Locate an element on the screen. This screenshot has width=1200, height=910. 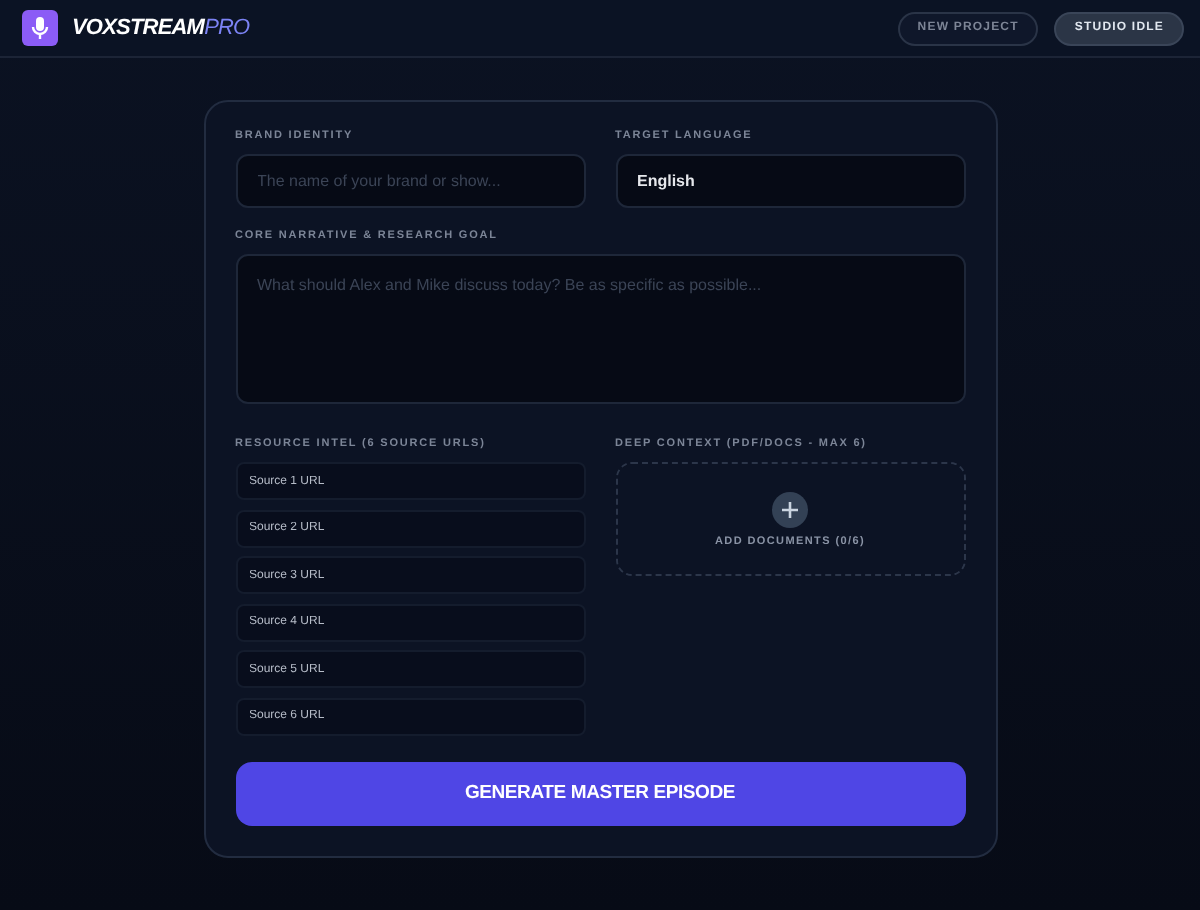
plus-icon is located at coordinates (790, 509).